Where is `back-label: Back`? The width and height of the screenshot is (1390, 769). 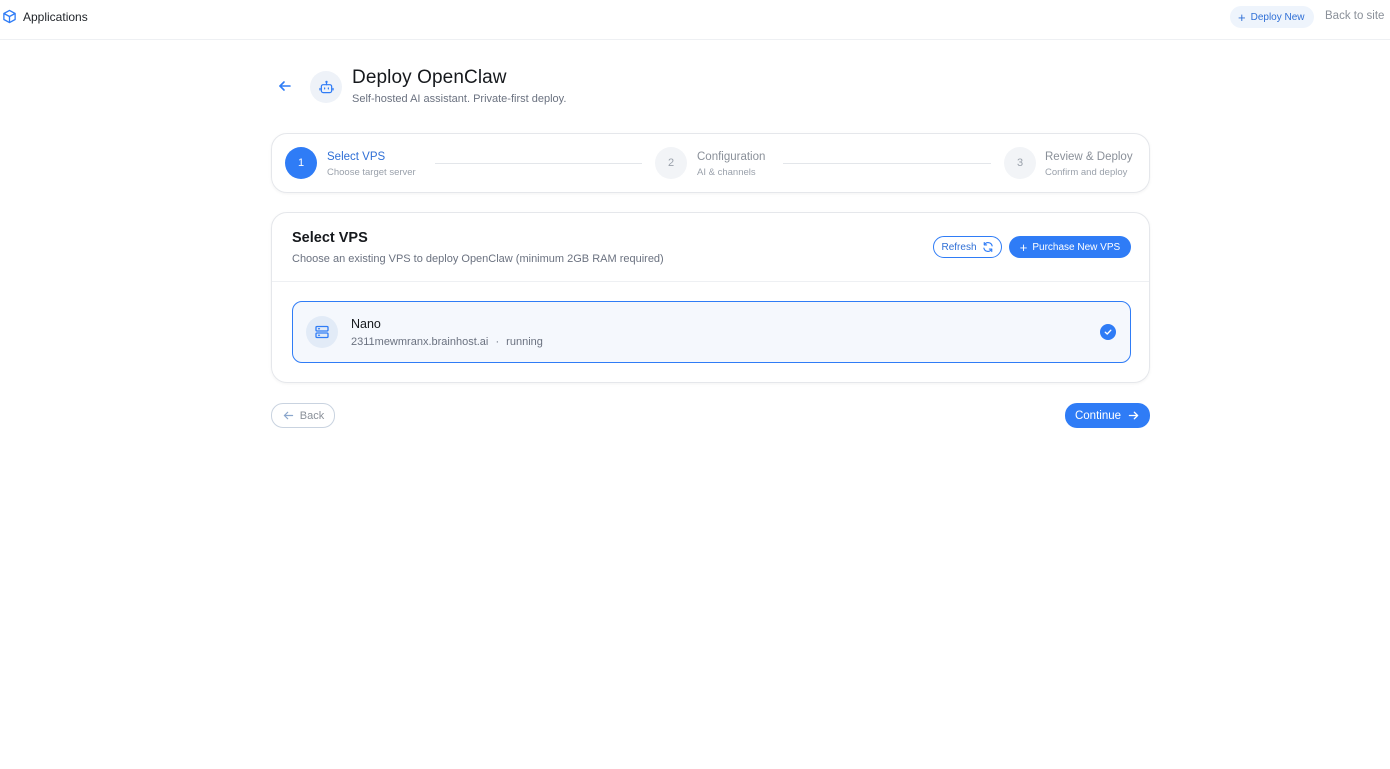
back-label: Back is located at coordinates (312, 415).